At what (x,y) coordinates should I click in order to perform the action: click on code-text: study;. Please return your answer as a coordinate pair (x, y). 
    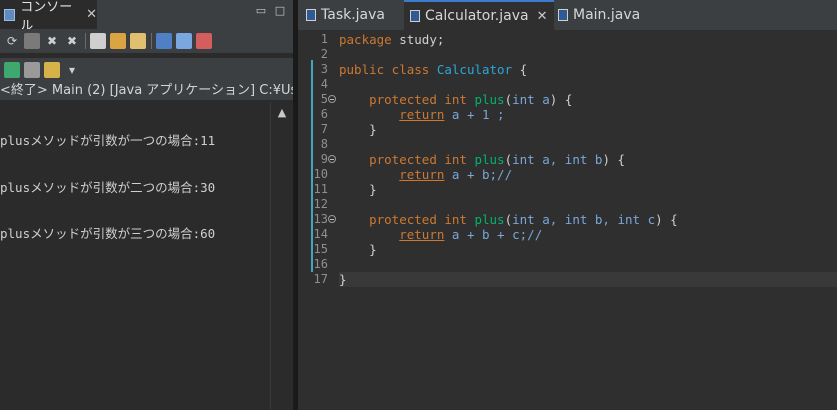
    Looking at the image, I should click on (418, 39).